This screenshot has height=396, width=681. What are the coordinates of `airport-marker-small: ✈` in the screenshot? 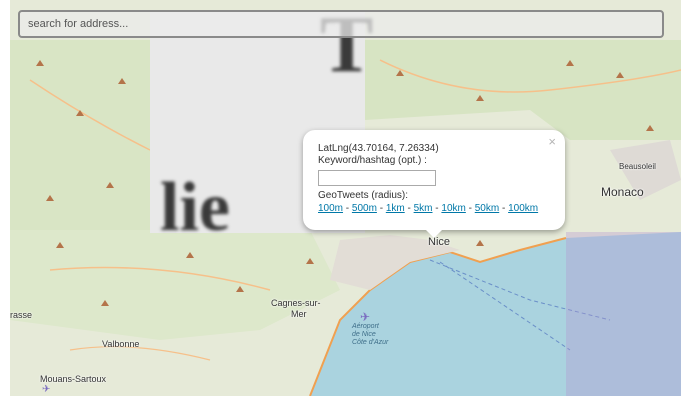 It's located at (46, 389).